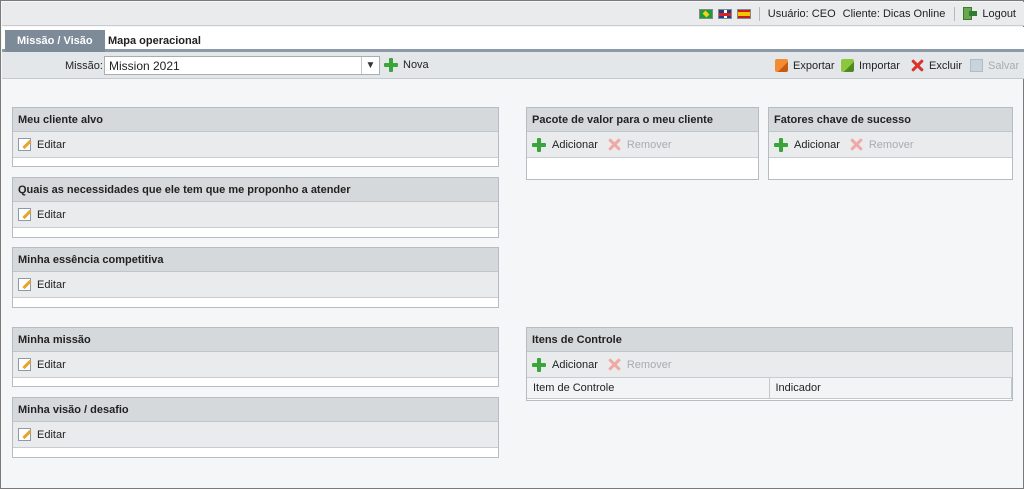 The width and height of the screenshot is (1024, 489). Describe the element at coordinates (642, 120) in the screenshot. I see `panel-title: Pacote de valor para o meu cliente` at that location.